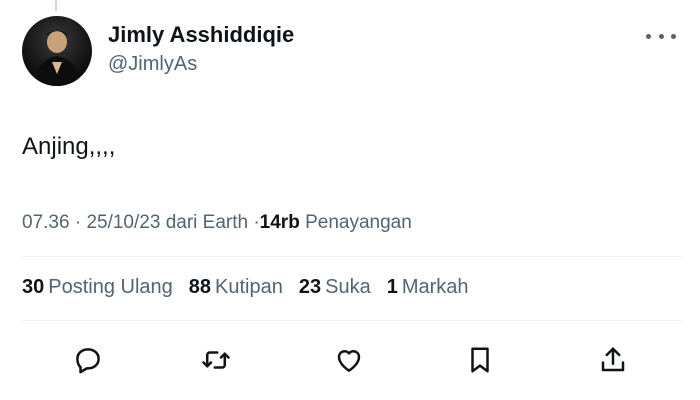 This screenshot has height=400, width=700. I want to click on bookmark-button, so click(480, 360).